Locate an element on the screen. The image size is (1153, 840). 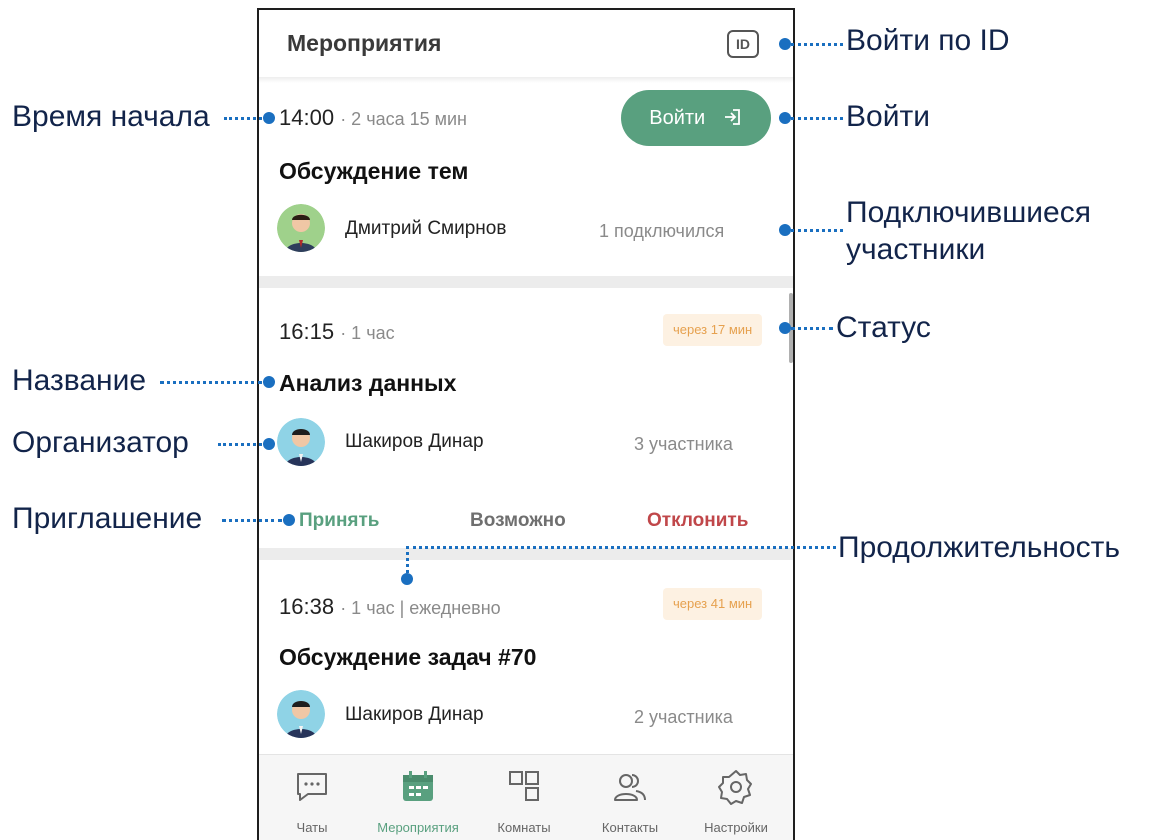
start-time: 16:38 is located at coordinates (307, 606).